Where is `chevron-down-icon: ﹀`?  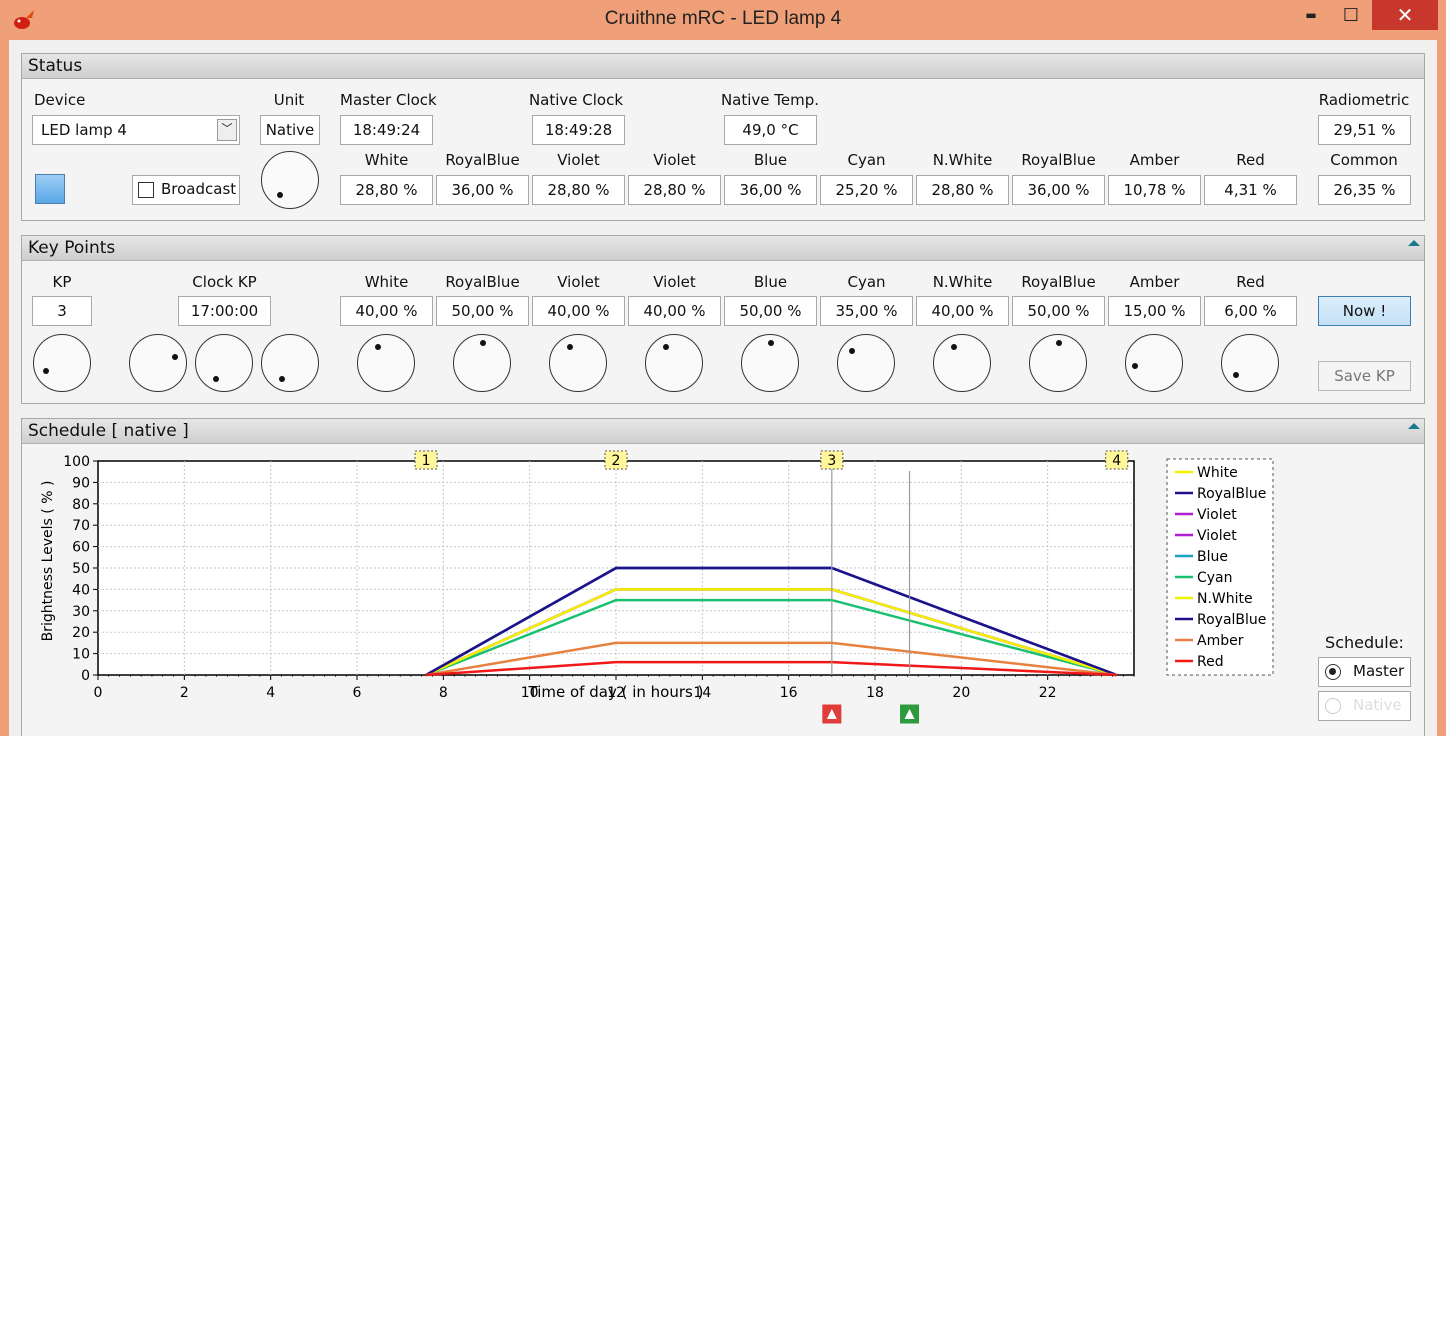
chevron-down-icon: ﹀ is located at coordinates (227, 130).